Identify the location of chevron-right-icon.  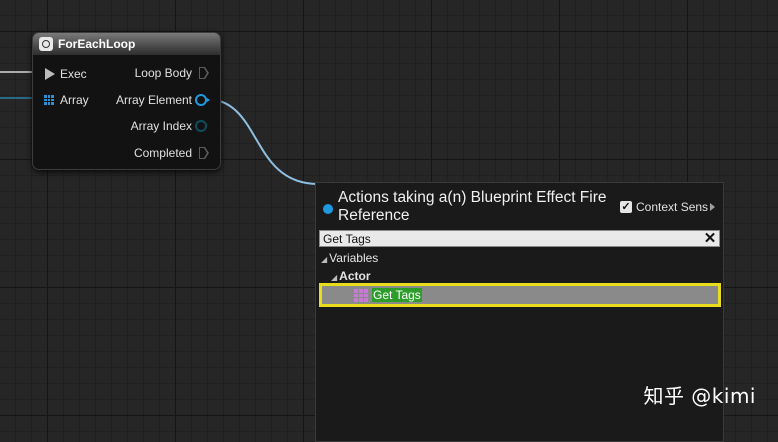
(712, 207).